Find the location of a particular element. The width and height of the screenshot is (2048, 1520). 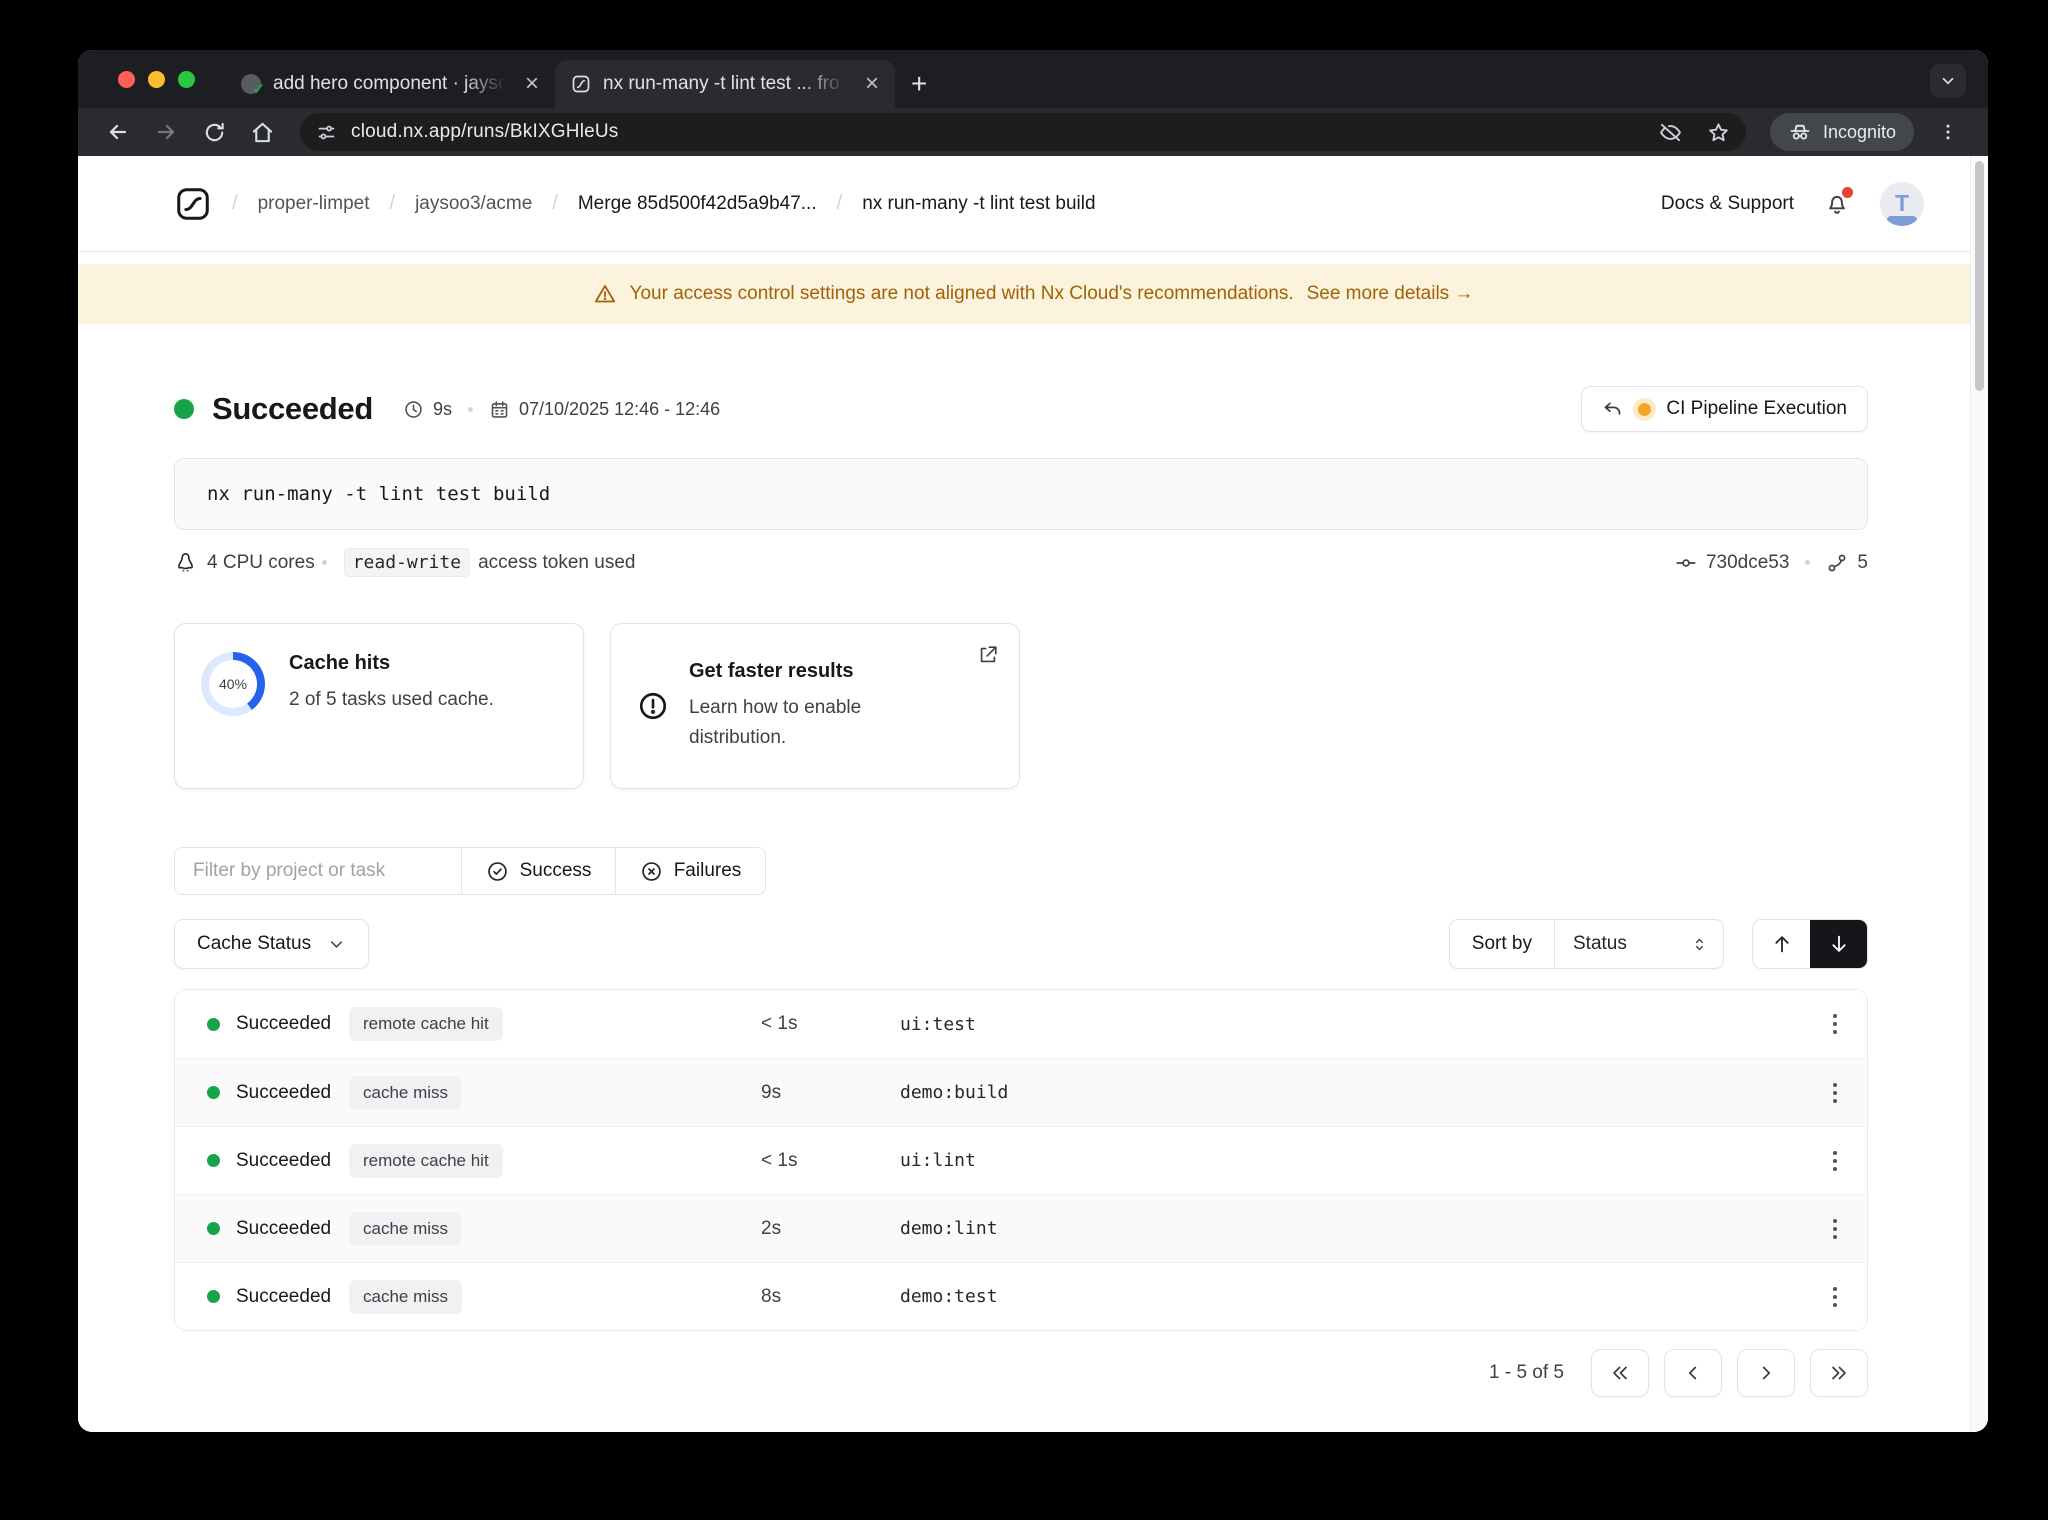

run-duration: 9s is located at coordinates (443, 408).